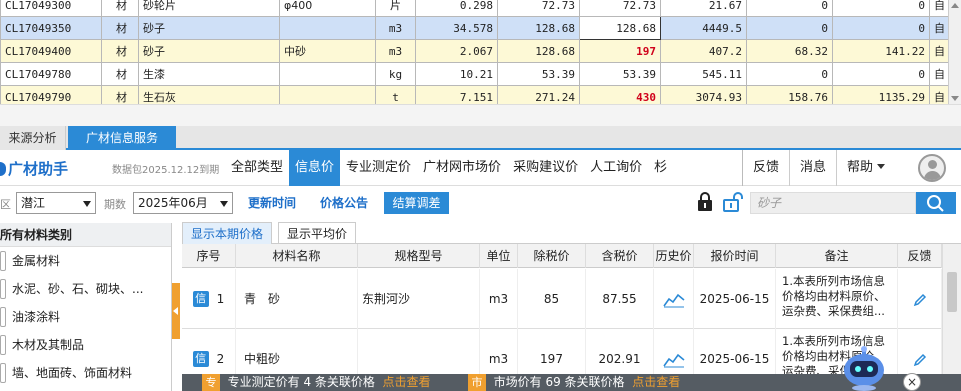 The width and height of the screenshot is (961, 391). Describe the element at coordinates (51, 8) in the screenshot. I see `material-code-cell: CL17049300` at that location.